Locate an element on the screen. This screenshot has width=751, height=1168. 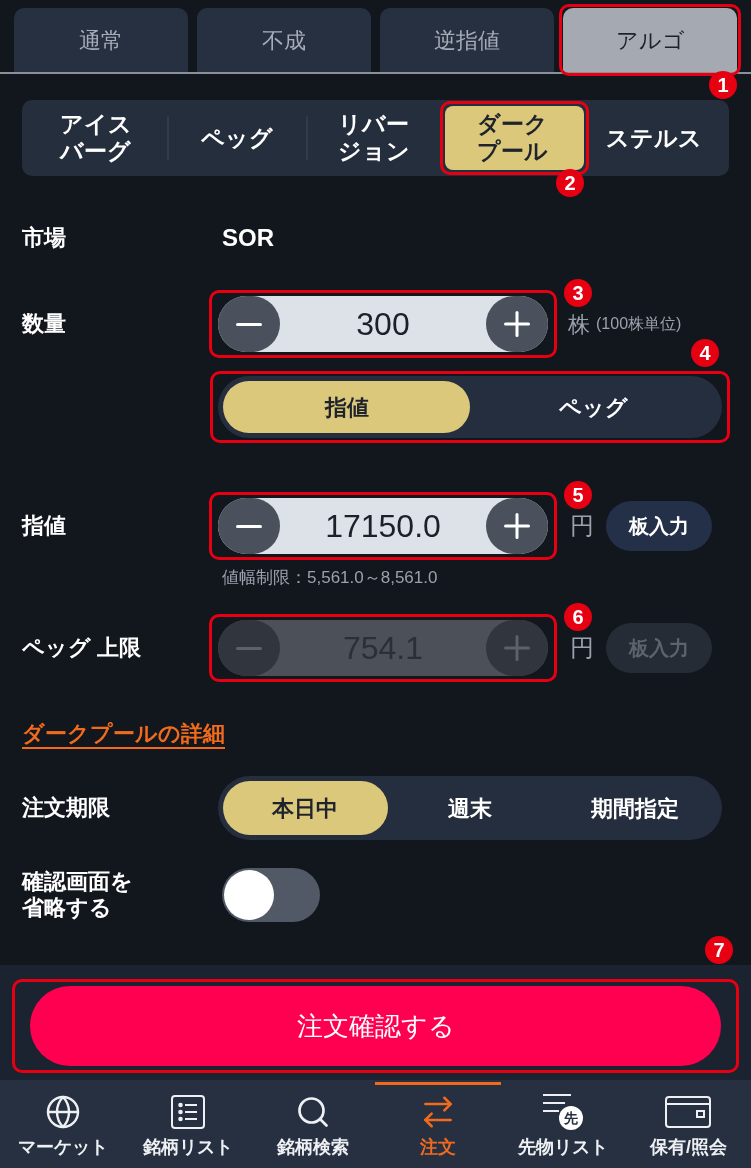
price-type-option: ペッグ is located at coordinates (593, 407).